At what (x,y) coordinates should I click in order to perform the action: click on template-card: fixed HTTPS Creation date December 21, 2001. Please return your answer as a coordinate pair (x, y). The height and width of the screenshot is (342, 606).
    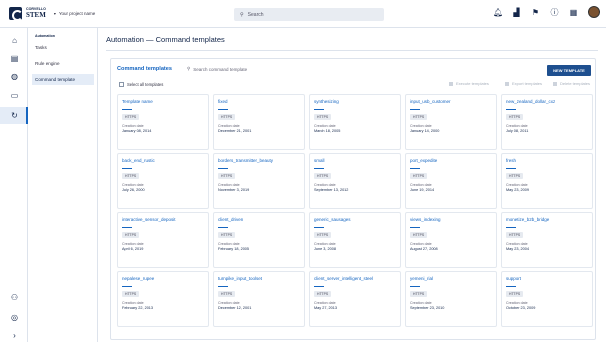
    Looking at the image, I should click on (259, 122).